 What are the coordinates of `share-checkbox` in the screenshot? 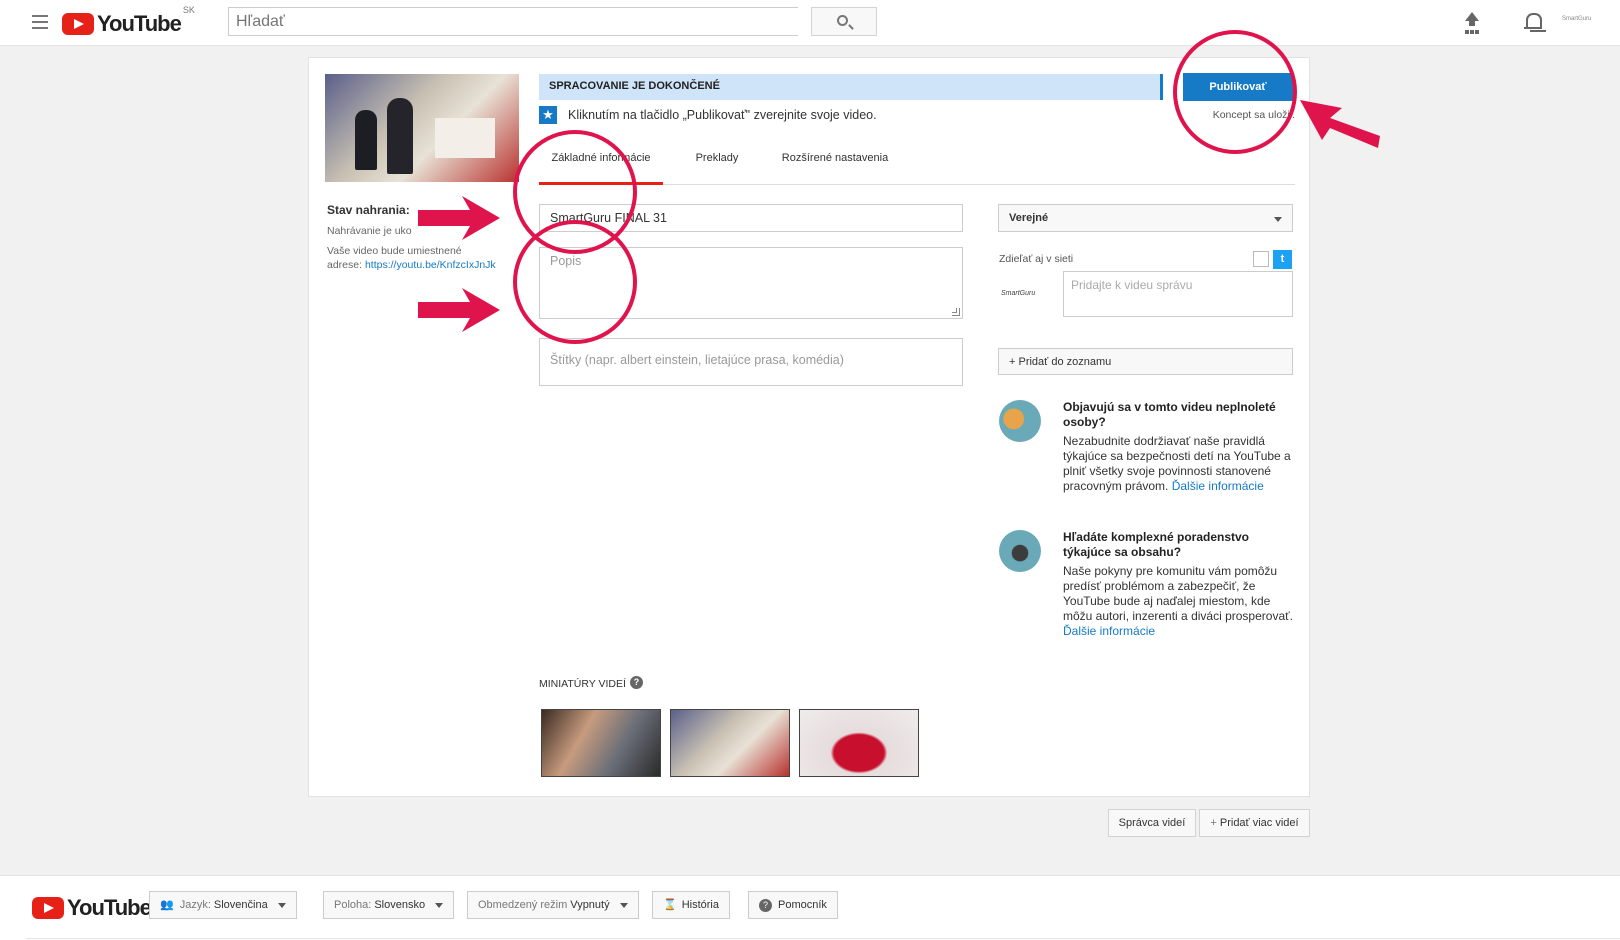 It's located at (1261, 259).